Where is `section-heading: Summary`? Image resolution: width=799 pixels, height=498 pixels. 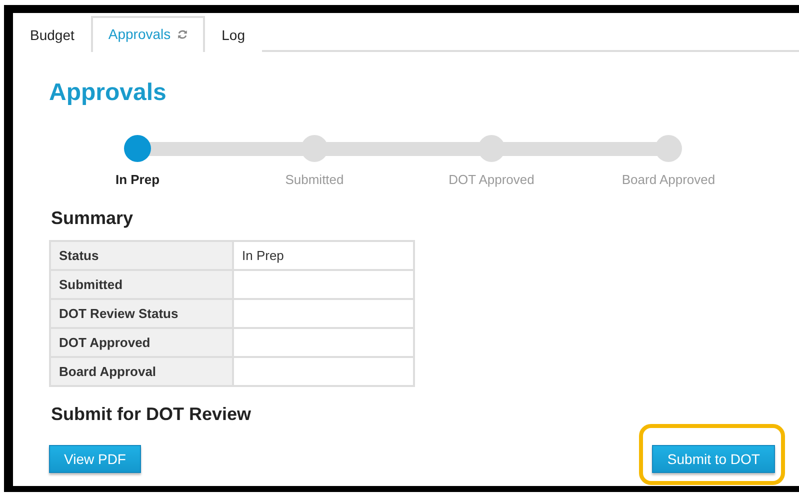 section-heading: Summary is located at coordinates (92, 218).